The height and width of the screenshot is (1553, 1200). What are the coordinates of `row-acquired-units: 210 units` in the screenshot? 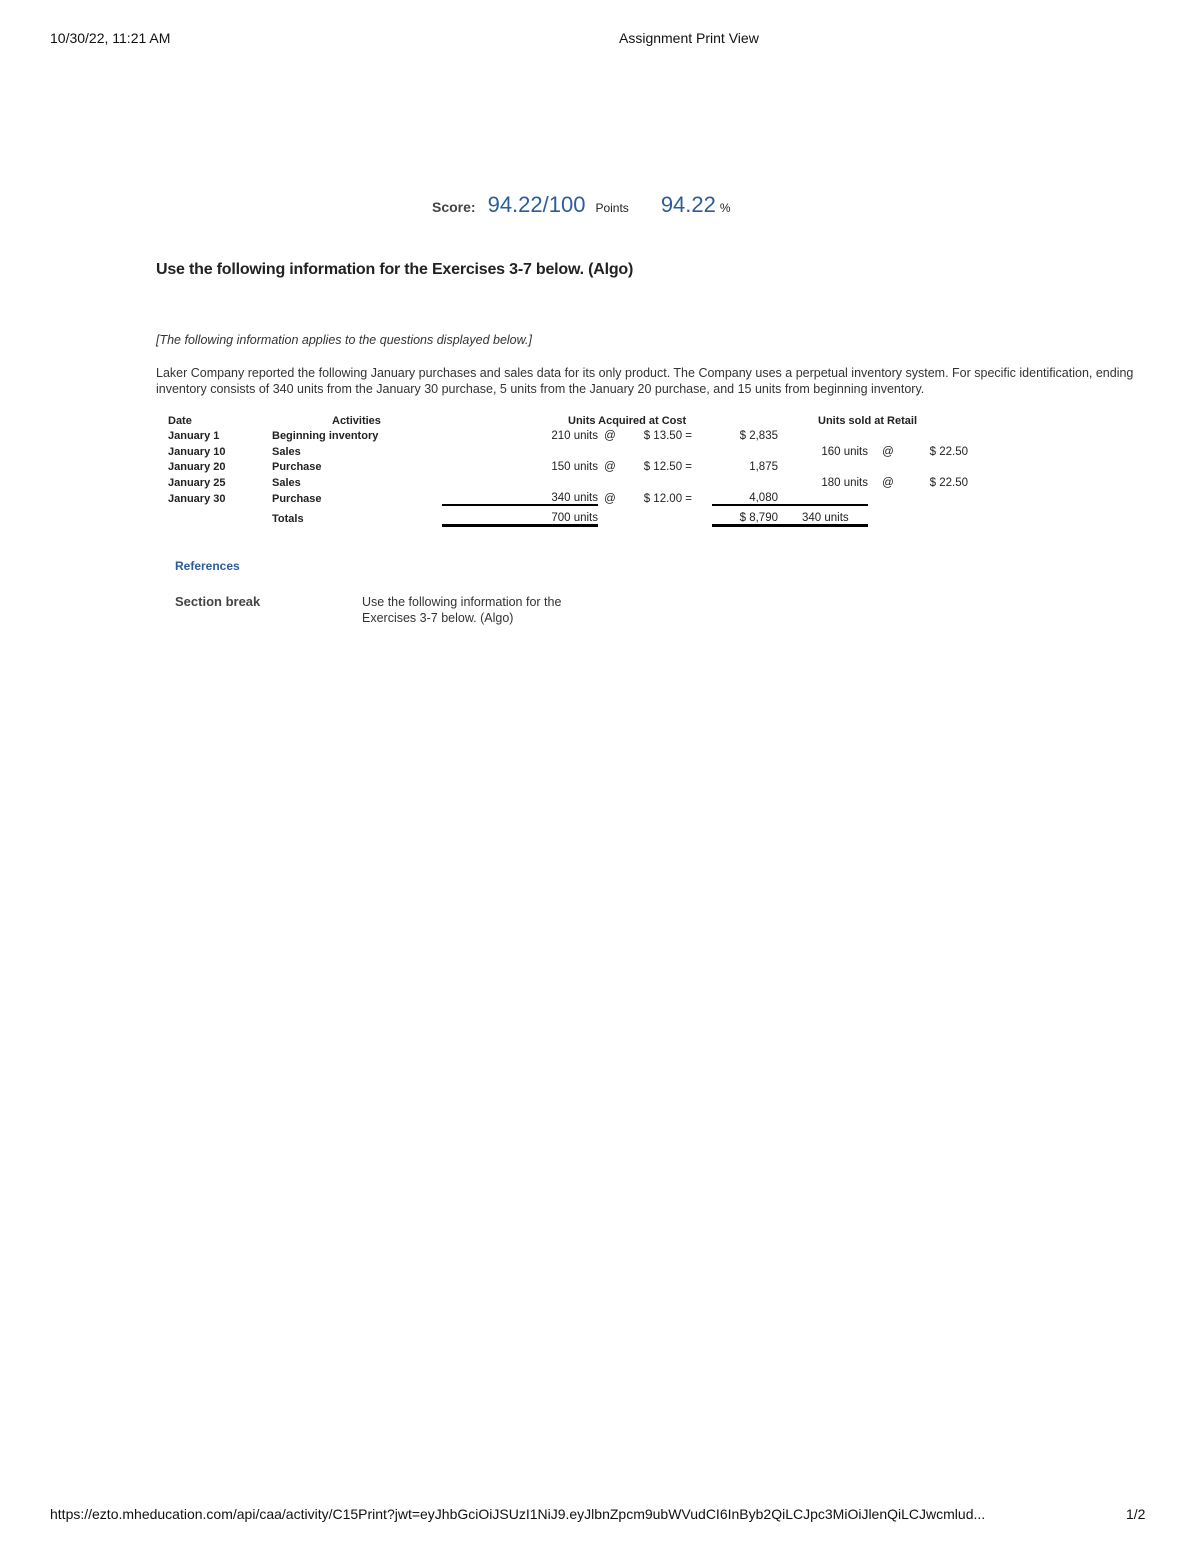 It's located at (574, 436).